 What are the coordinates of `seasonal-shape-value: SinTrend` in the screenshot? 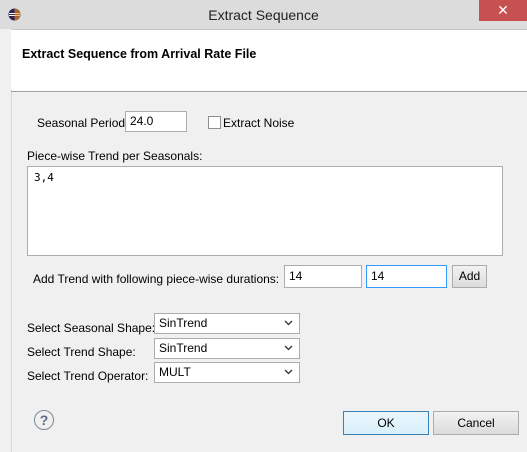 It's located at (183, 323).